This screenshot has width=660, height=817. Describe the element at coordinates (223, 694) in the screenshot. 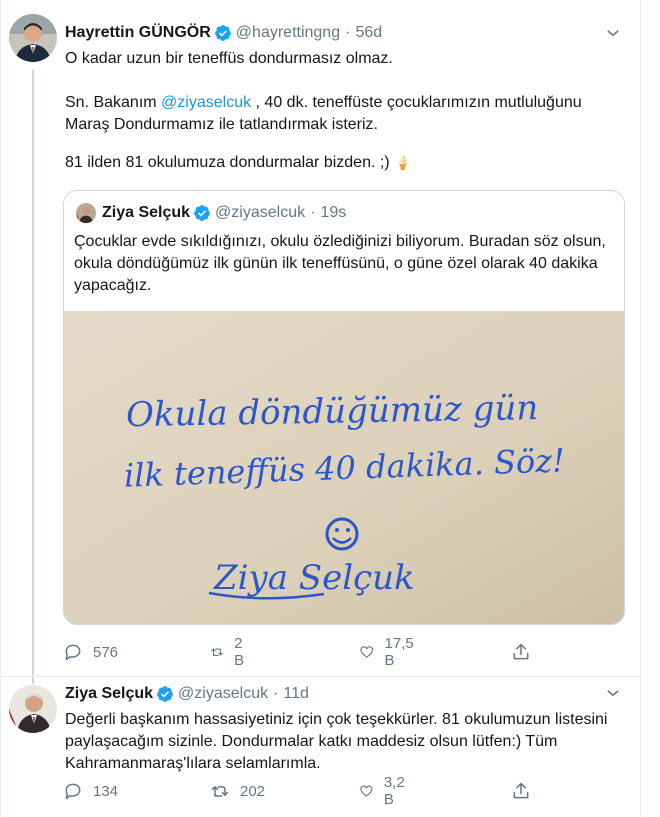

I see `author-handle: @ziyaselcuk` at that location.